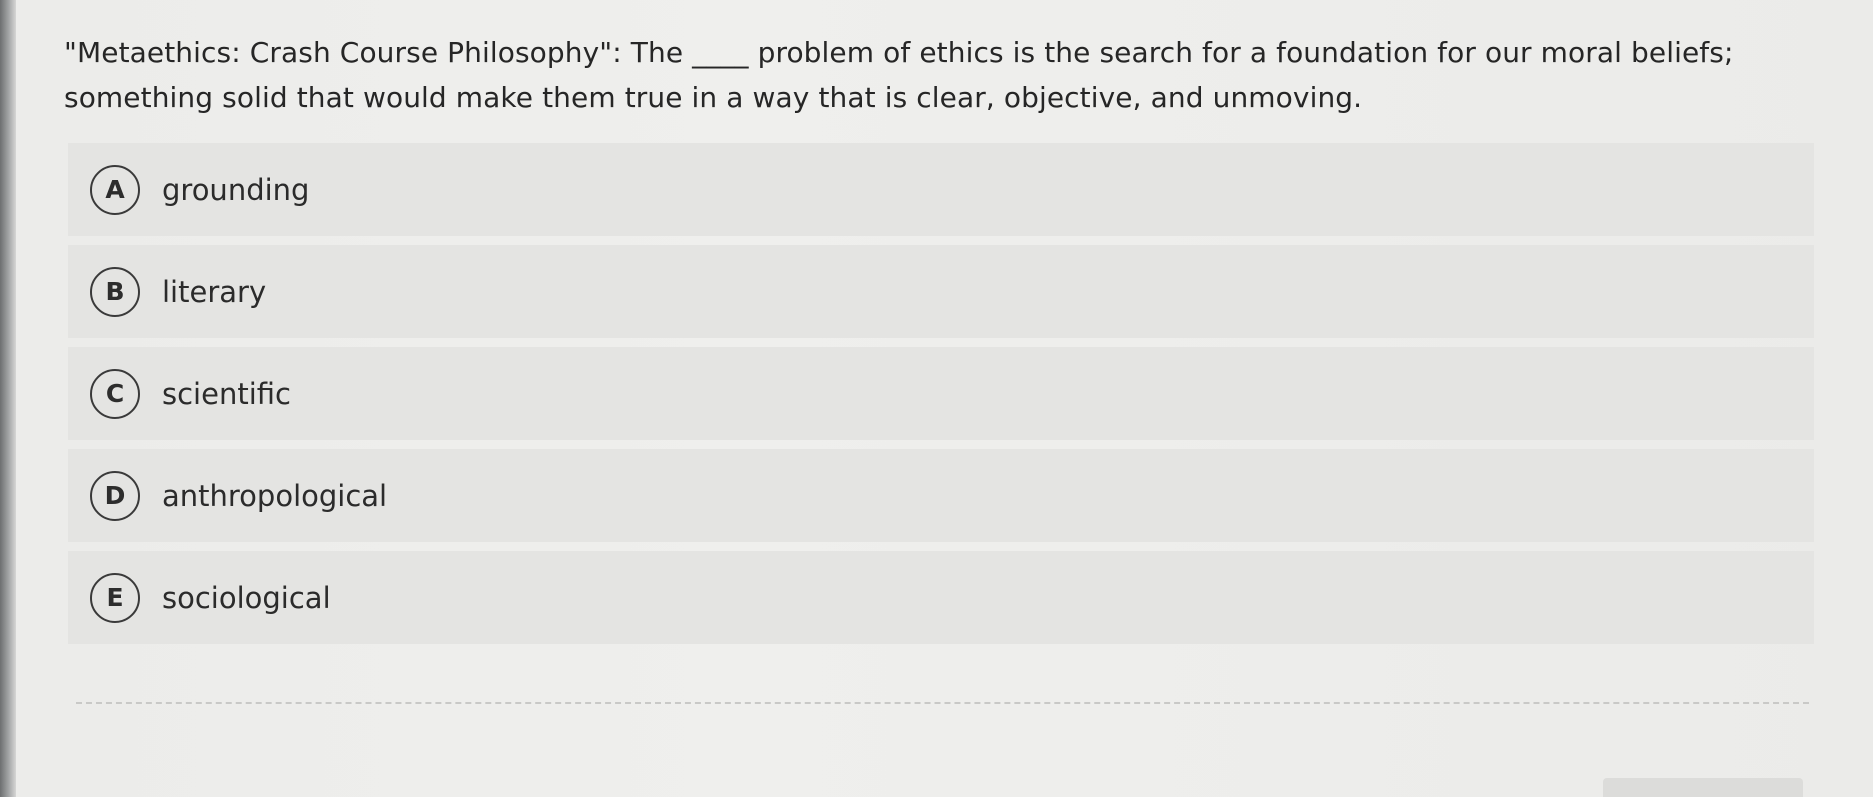 The image size is (1873, 797). I want to click on option-a: A grounding, so click(941, 189).